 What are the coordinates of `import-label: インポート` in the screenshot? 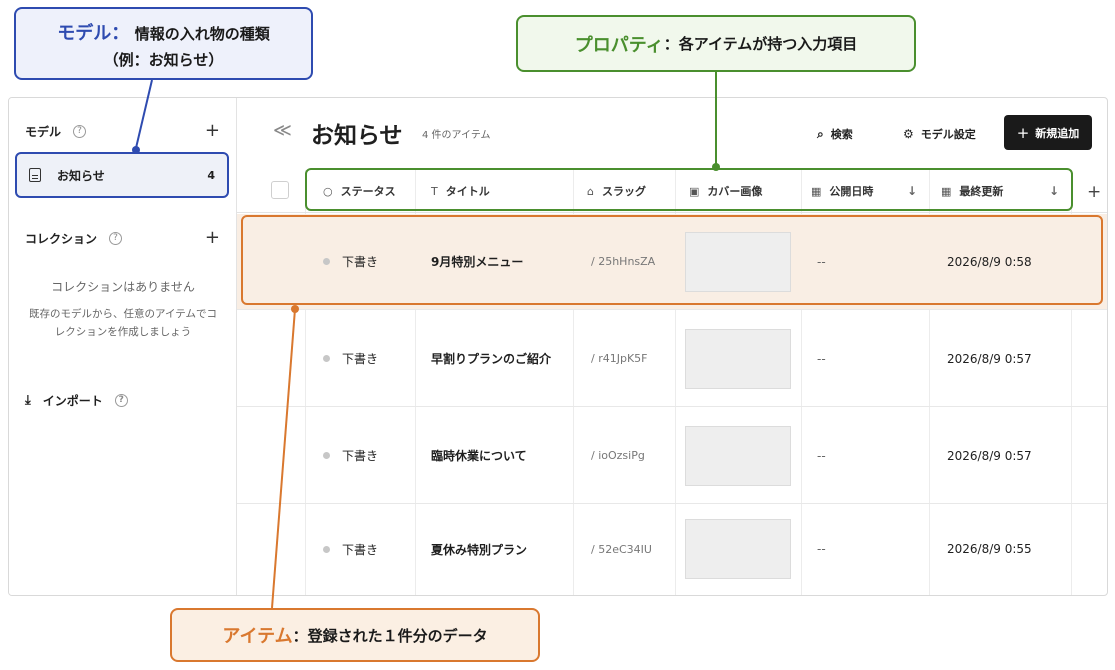 It's located at (72, 401).